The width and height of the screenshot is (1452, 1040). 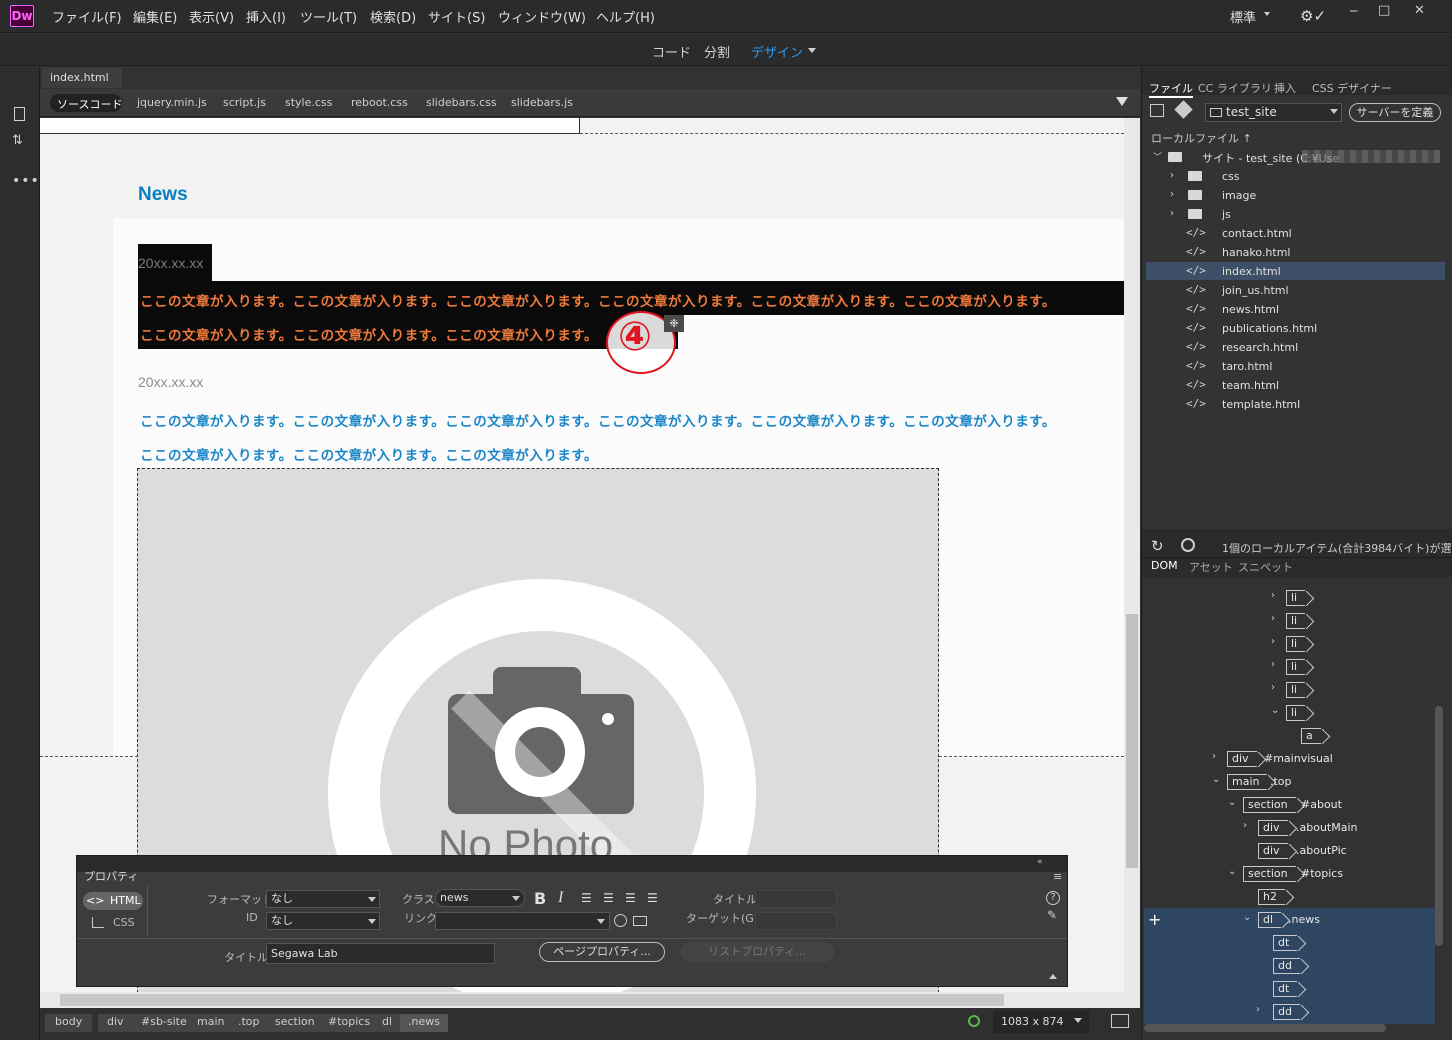 I want to click on link-input, so click(x=522, y=921).